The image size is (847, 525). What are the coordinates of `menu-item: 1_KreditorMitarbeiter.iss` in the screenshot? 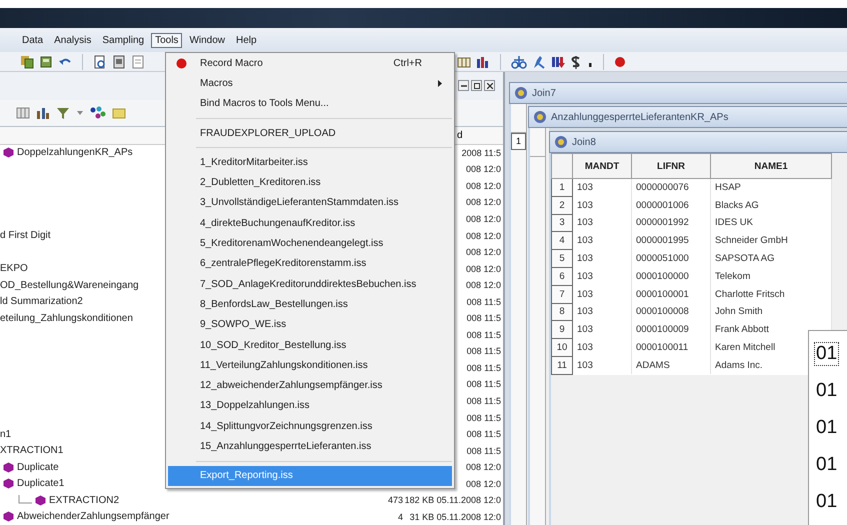 It's located at (310, 162).